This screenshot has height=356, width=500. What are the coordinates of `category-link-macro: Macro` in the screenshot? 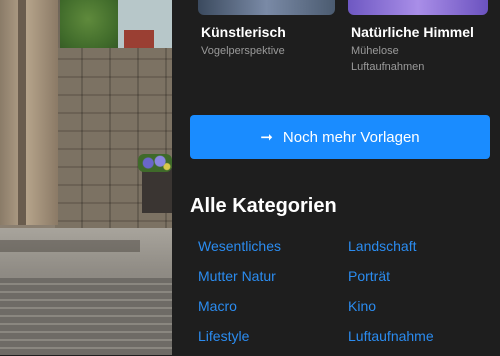 It's located at (217, 306).